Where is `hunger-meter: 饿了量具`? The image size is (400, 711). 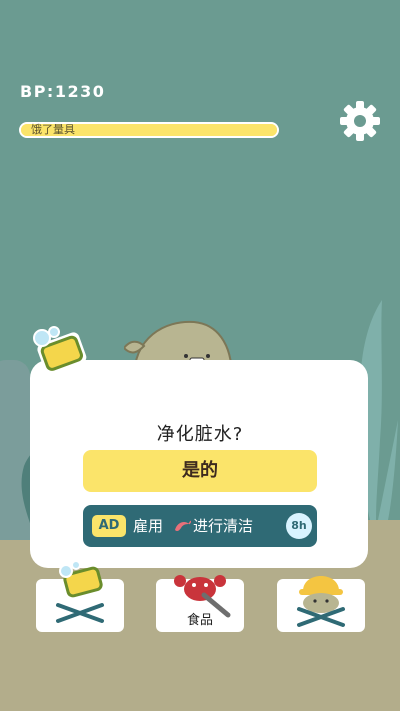 hunger-meter: 饿了量具 is located at coordinates (149, 130).